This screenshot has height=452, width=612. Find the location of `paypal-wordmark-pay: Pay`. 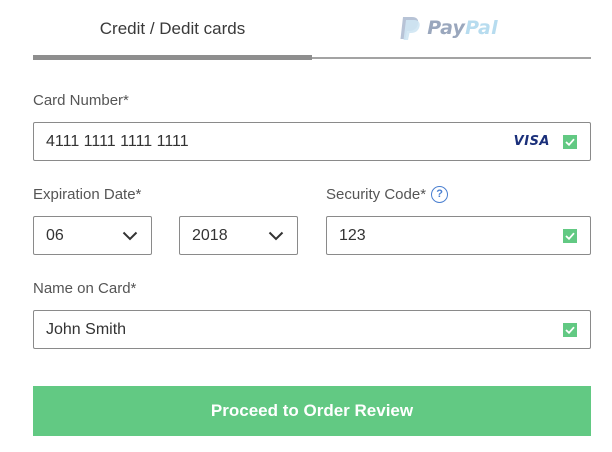

paypal-wordmark-pay: Pay is located at coordinates (446, 27).